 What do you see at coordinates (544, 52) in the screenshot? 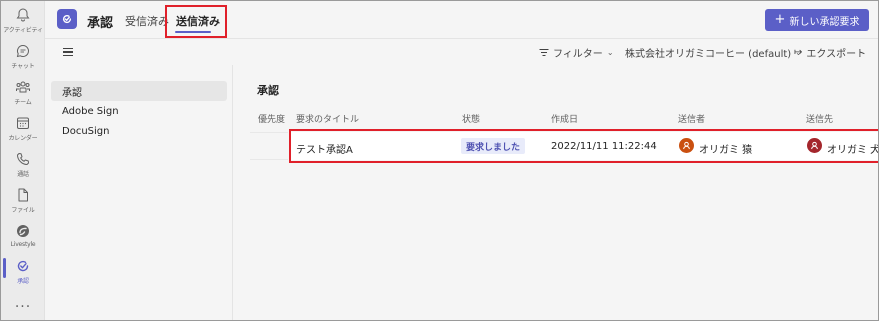
I see `filter-icon` at bounding box center [544, 52].